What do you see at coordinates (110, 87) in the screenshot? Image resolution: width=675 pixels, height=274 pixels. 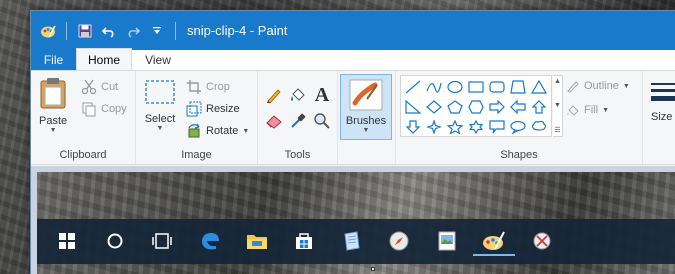 I see `cut-label: Cut` at bounding box center [110, 87].